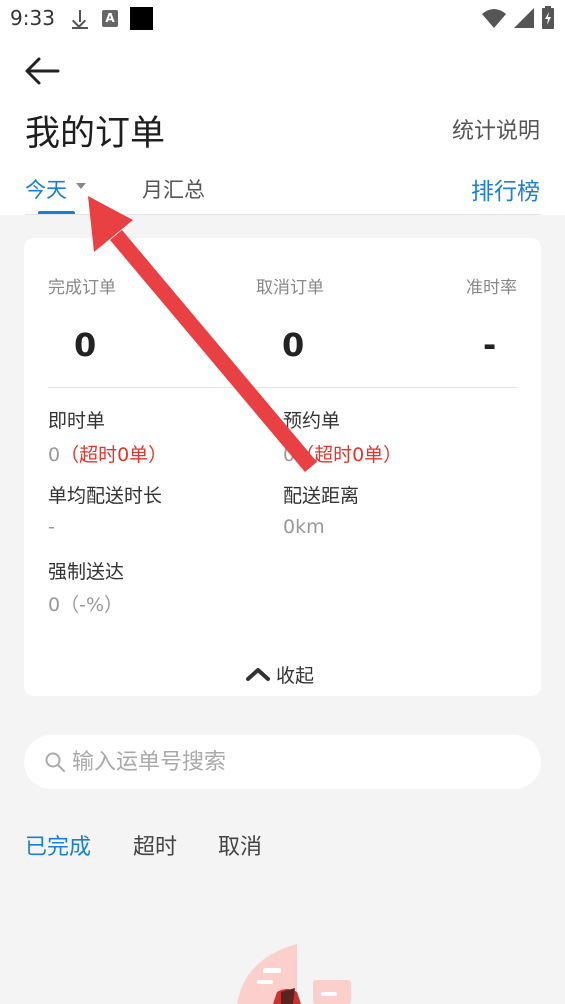  Describe the element at coordinates (51, 527) in the screenshot. I see `avg-delivery-time-value: -` at that location.